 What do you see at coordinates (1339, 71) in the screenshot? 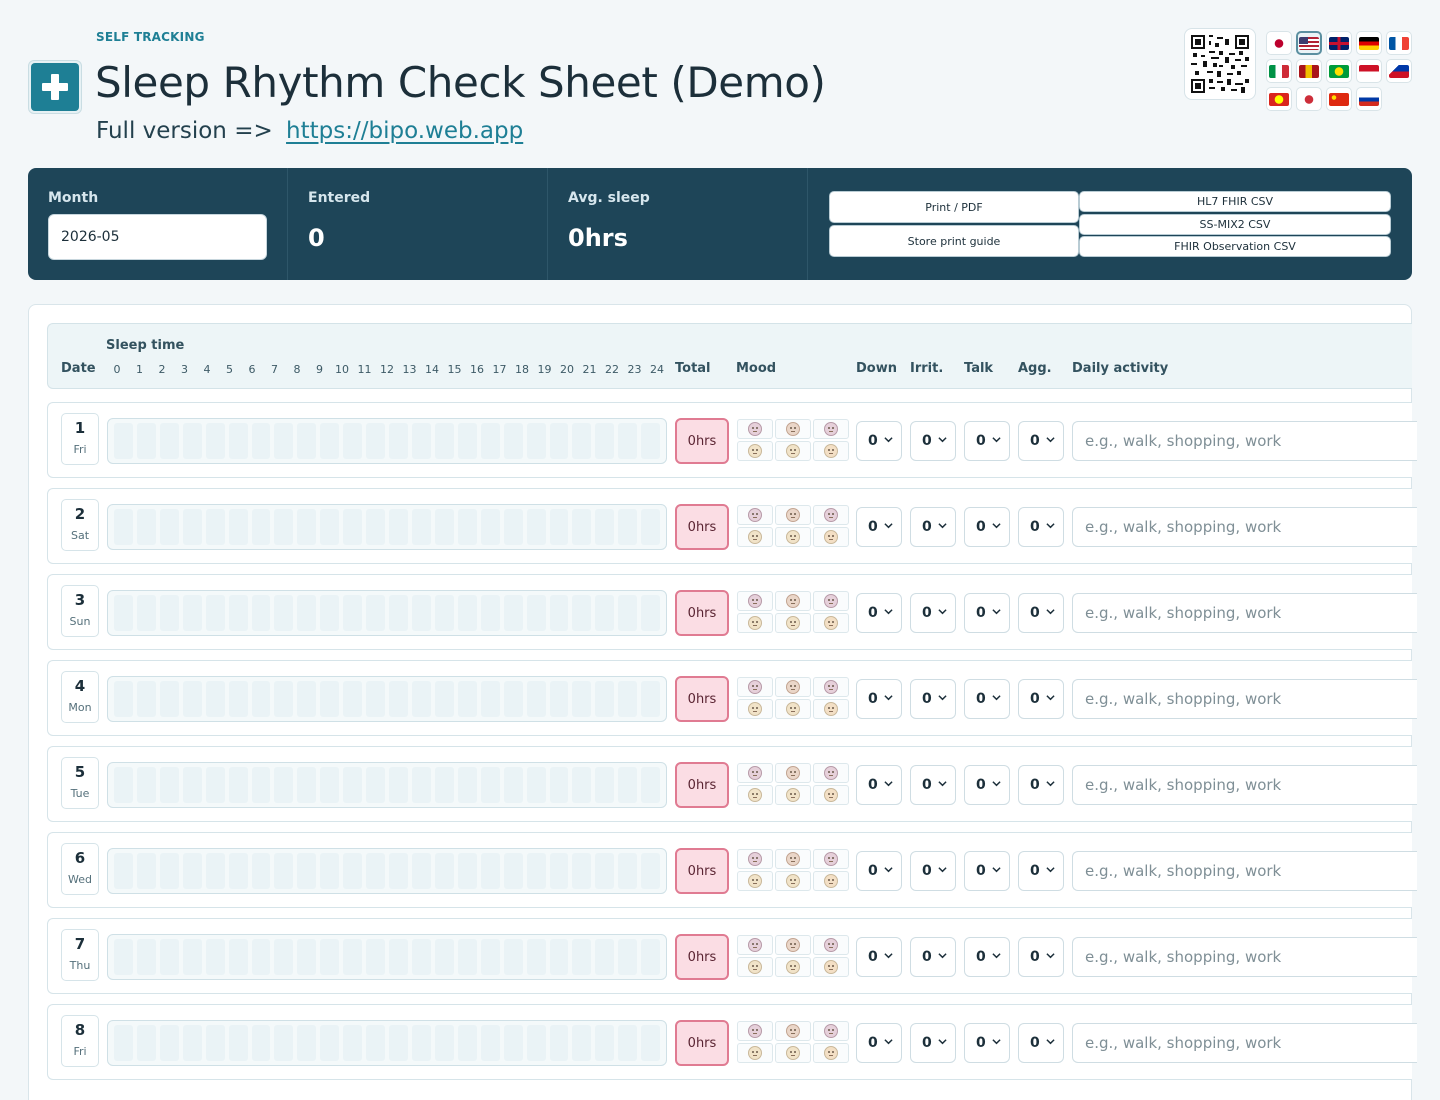
I see `flag-pt-BR-button` at bounding box center [1339, 71].